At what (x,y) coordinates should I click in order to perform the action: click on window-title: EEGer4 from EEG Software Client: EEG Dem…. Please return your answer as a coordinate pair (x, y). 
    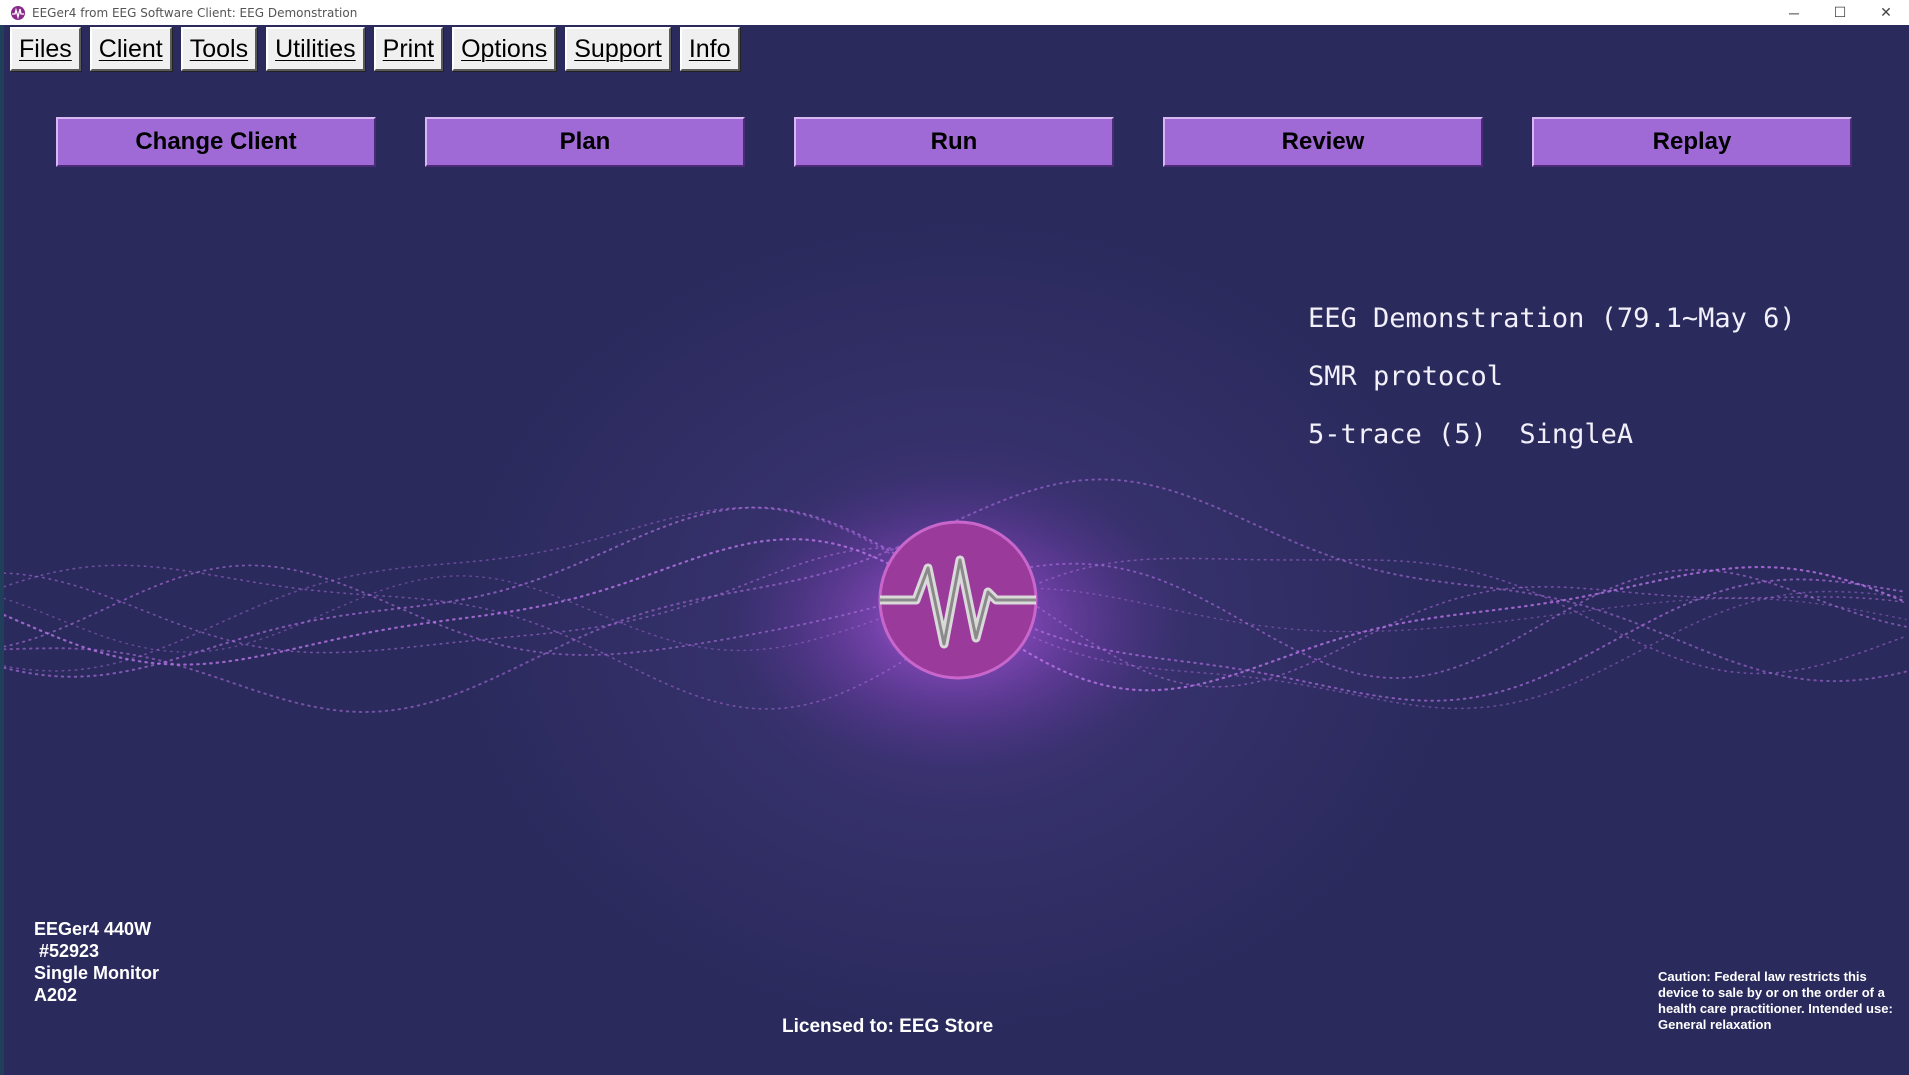
    Looking at the image, I should click on (195, 12).